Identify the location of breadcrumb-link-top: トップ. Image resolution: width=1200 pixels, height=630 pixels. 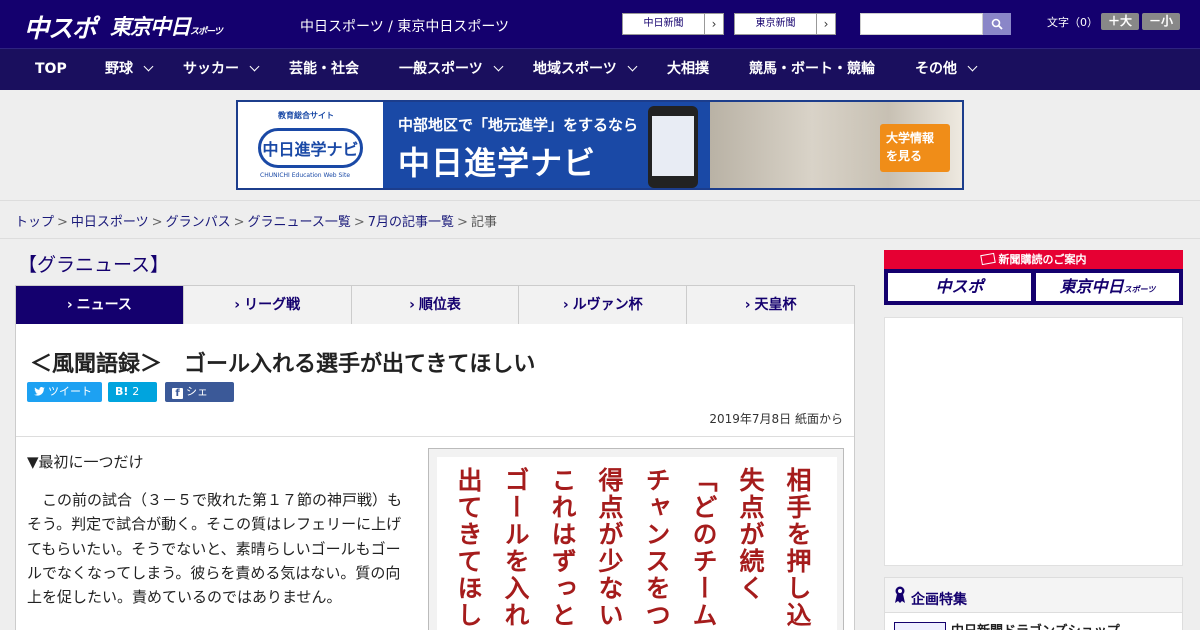
(34, 222).